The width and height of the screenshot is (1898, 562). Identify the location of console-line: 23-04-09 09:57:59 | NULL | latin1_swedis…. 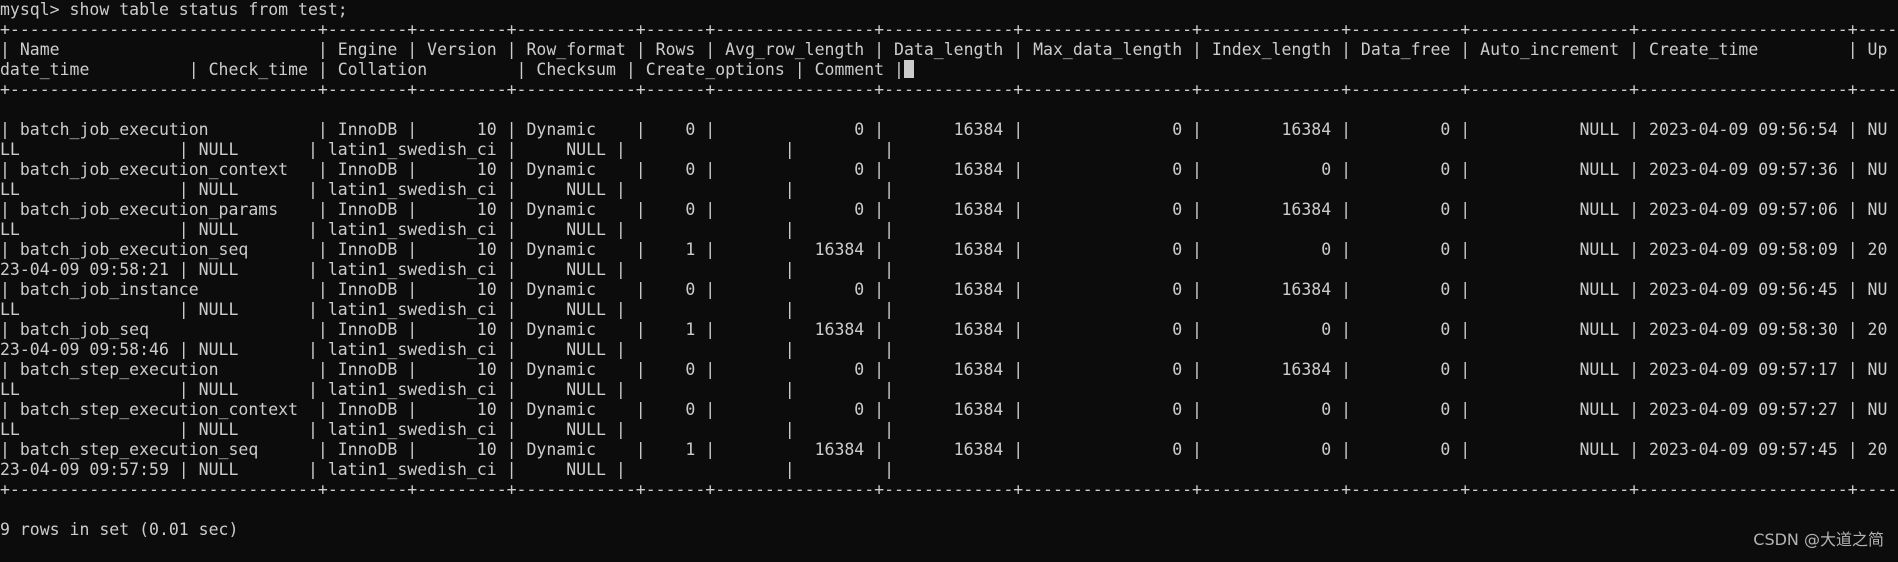
(447, 469).